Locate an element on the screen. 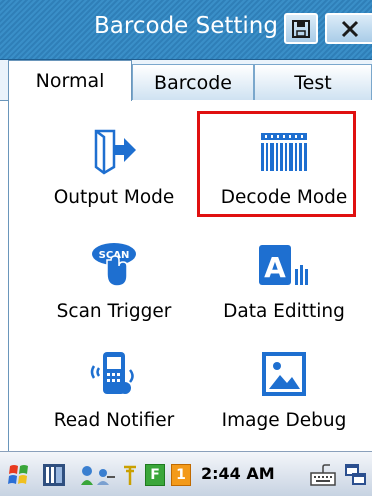 This screenshot has width=372, height=496. signal-icon is located at coordinates (131, 475).